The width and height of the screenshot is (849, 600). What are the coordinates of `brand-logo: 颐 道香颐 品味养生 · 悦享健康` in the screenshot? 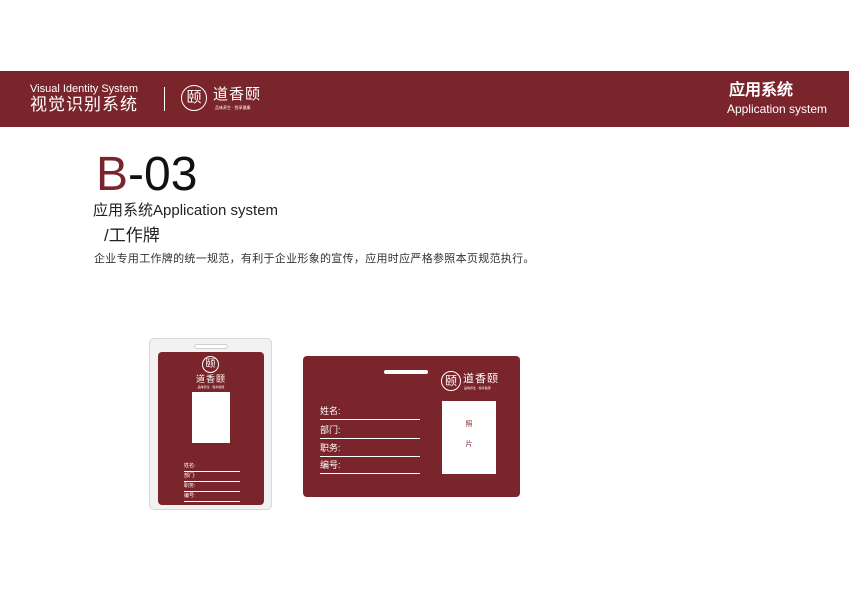 It's located at (228, 100).